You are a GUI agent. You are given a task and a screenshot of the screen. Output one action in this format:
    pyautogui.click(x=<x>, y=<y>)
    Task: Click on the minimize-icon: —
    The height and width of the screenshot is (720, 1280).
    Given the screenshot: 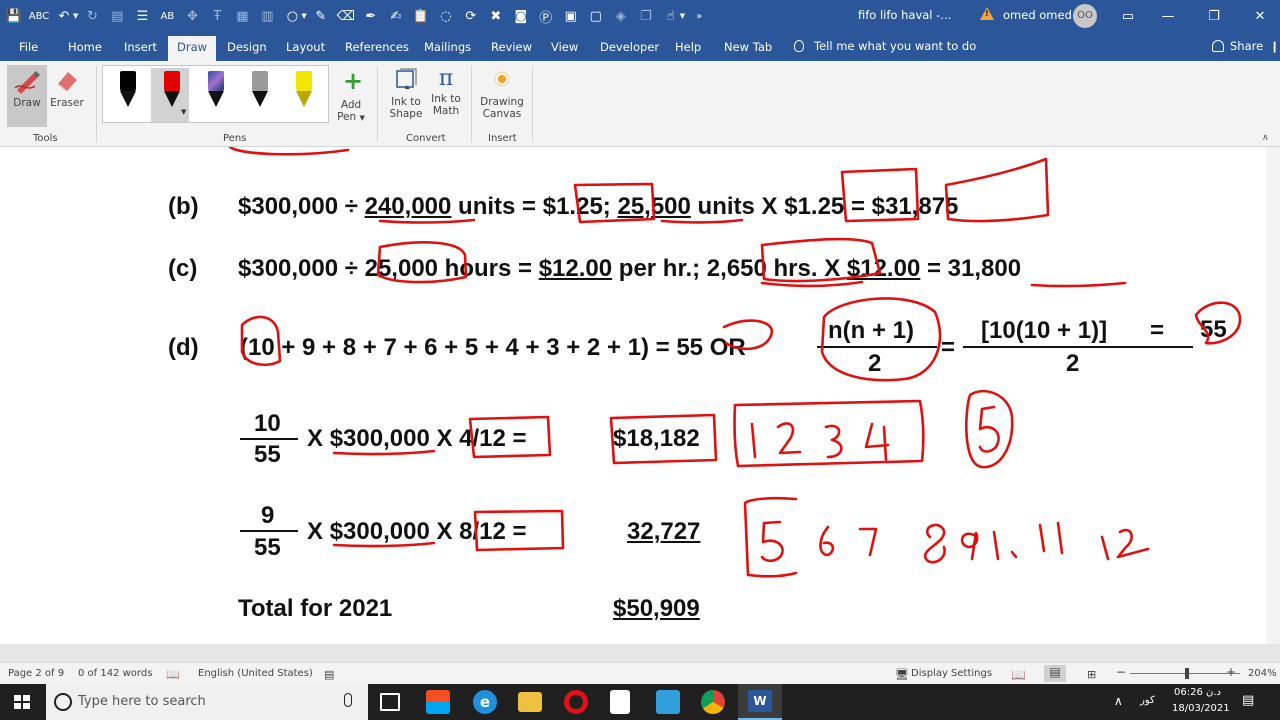 What is the action you would take?
    pyautogui.click(x=1168, y=16)
    